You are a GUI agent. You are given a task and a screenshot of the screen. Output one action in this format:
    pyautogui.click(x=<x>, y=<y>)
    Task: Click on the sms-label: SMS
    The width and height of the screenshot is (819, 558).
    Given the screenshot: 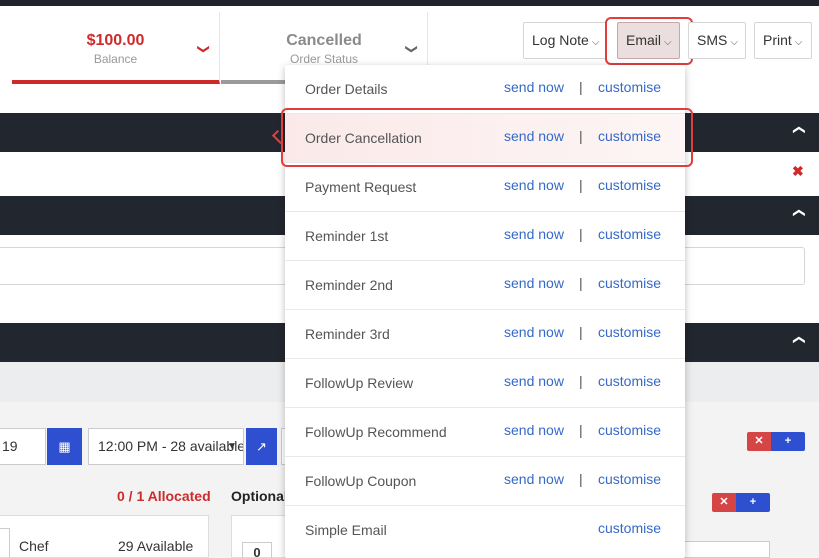 What is the action you would take?
    pyautogui.click(x=712, y=40)
    